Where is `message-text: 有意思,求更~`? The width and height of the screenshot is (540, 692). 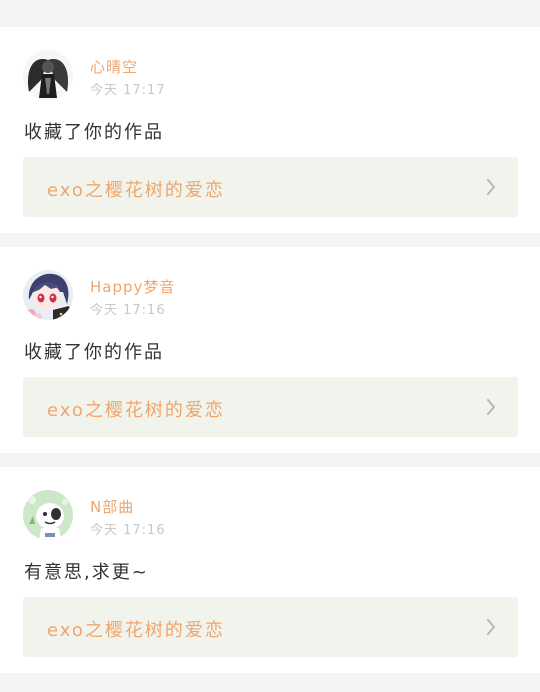 message-text: 有意思,求更~ is located at coordinates (86, 572).